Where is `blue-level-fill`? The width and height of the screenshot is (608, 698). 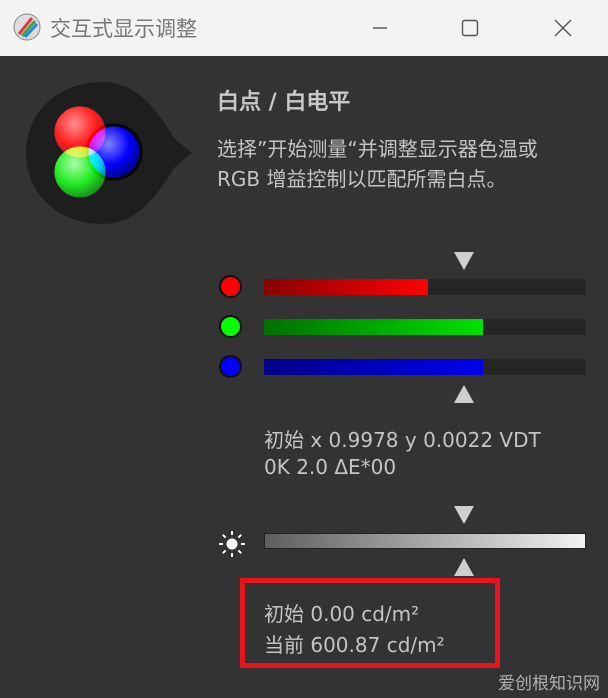
blue-level-fill is located at coordinates (373, 367).